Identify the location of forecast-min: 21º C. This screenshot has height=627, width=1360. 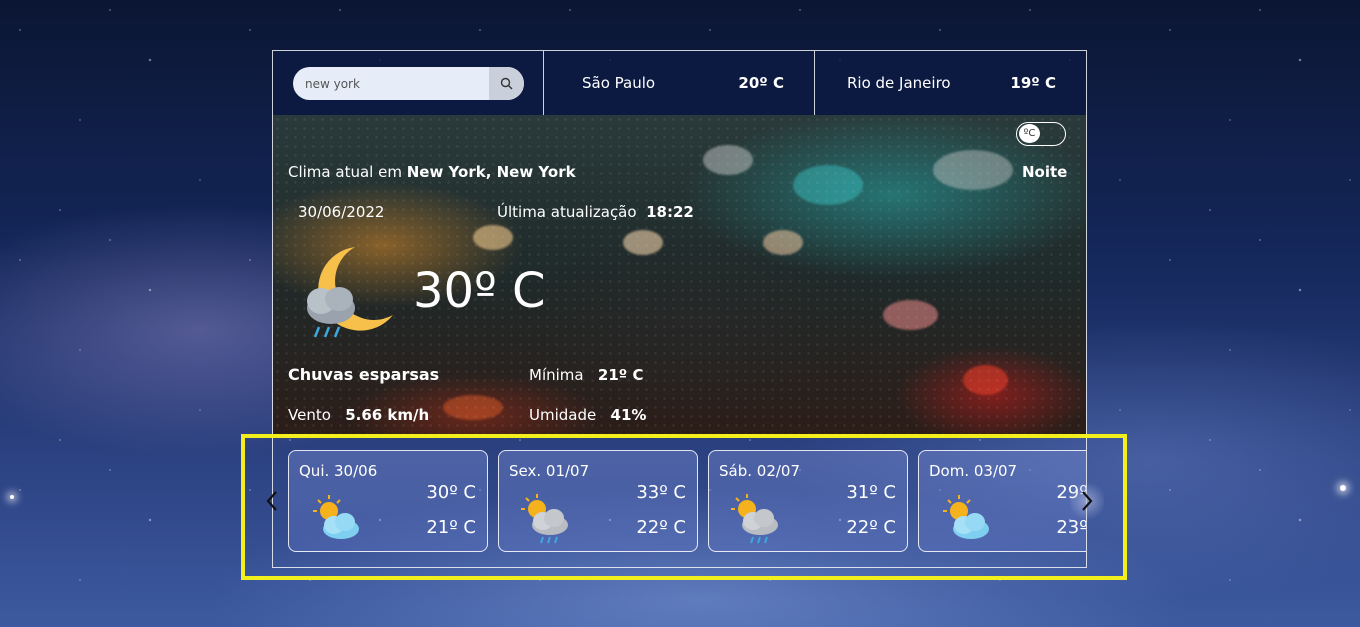
(451, 527).